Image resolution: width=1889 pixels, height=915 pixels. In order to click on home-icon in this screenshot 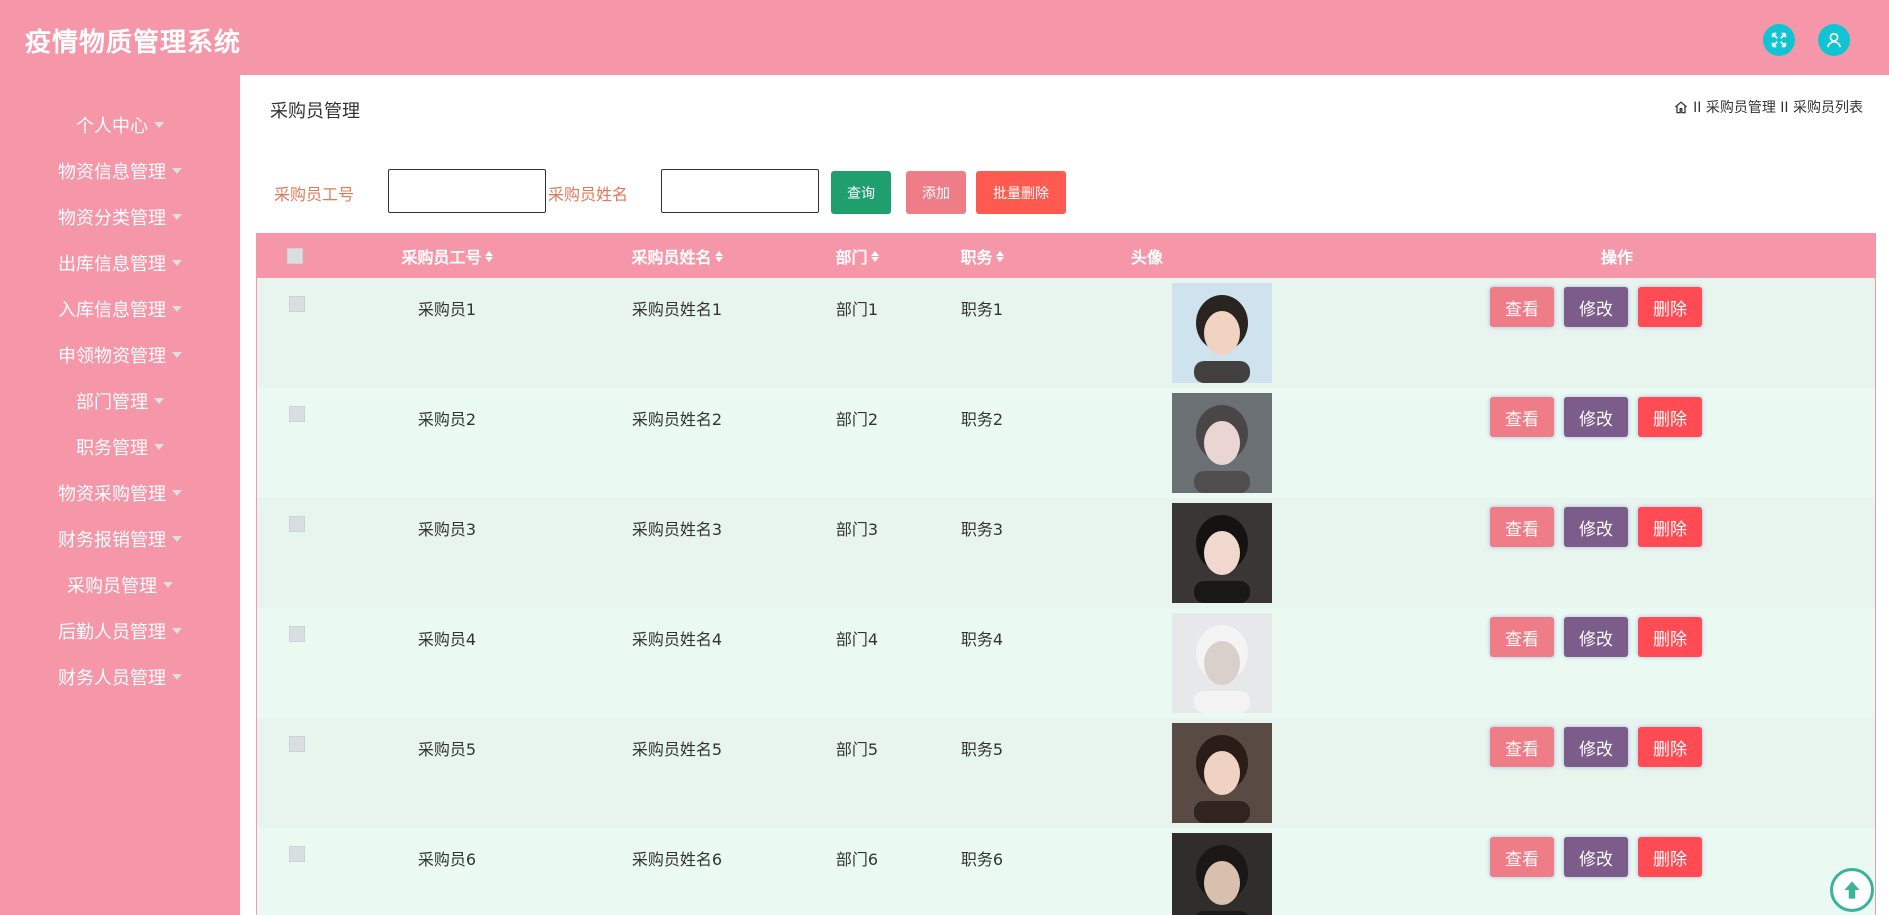, I will do `click(1681, 107)`.